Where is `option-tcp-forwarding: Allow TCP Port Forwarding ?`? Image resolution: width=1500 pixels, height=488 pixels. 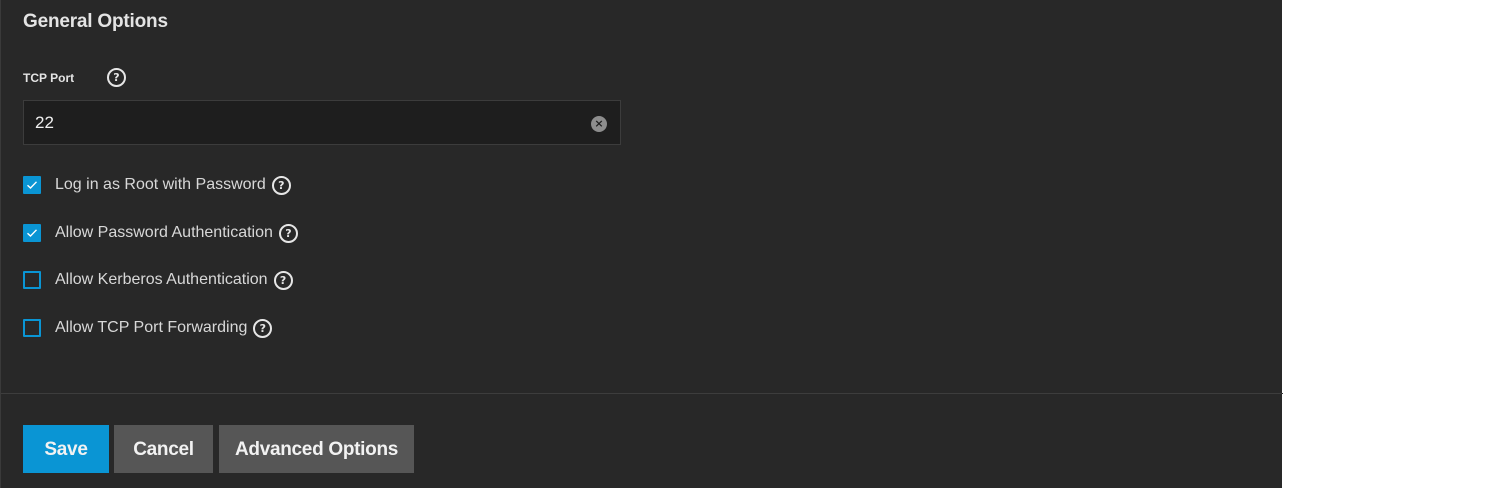 option-tcp-forwarding: Allow TCP Port Forwarding ? is located at coordinates (148, 328).